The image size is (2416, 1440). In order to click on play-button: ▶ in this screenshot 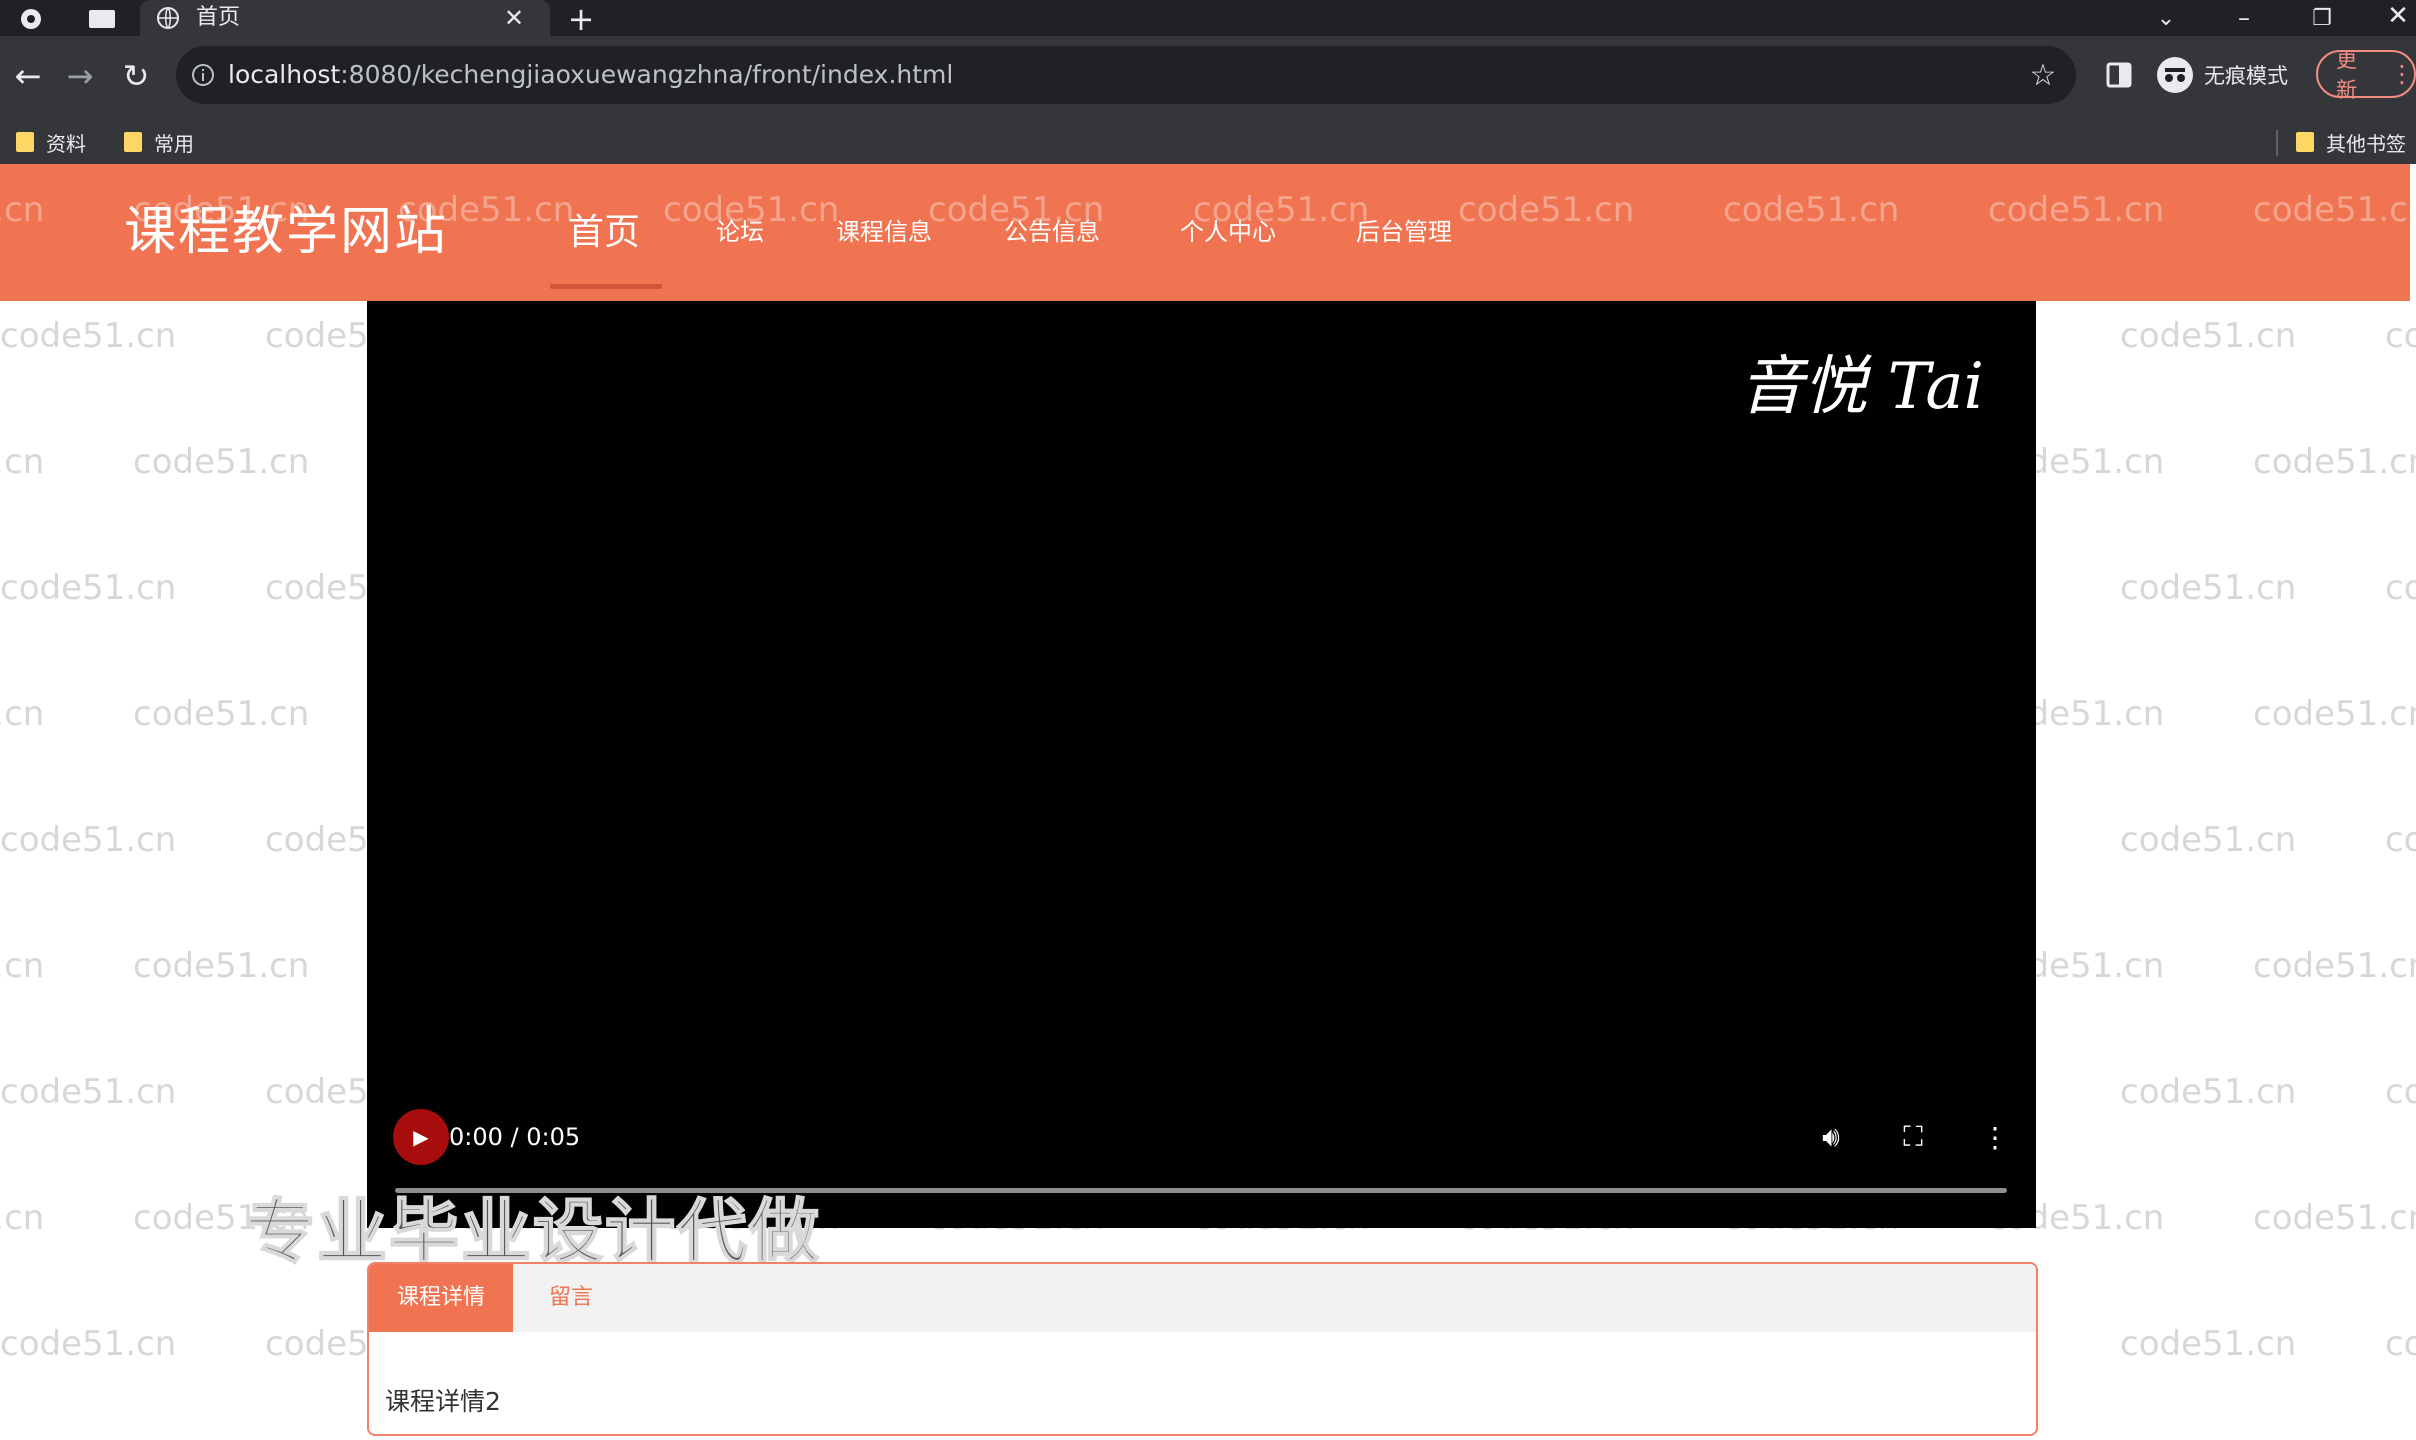, I will do `click(421, 1137)`.